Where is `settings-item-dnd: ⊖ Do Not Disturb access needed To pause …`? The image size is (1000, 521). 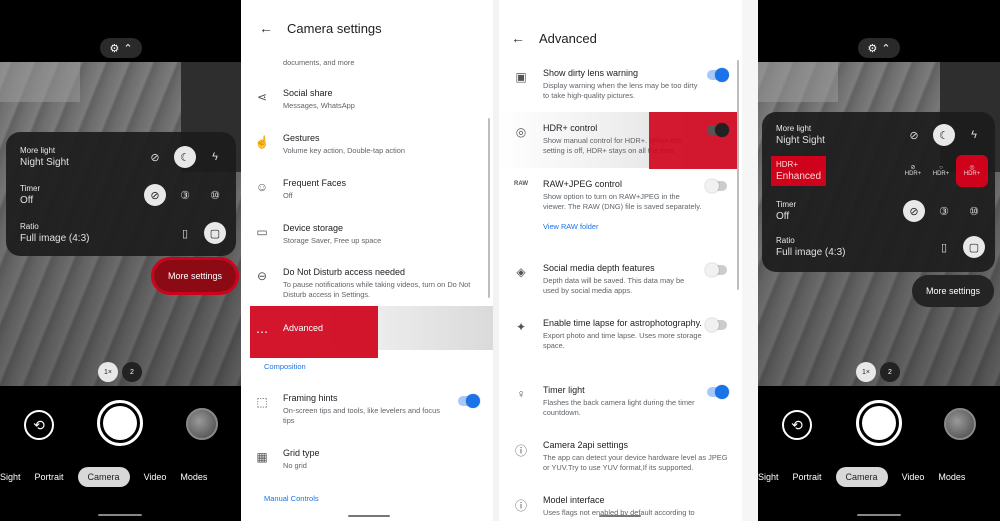 settings-item-dnd: ⊖ Do Not Disturb access needed To pause … is located at coordinates (367, 283).